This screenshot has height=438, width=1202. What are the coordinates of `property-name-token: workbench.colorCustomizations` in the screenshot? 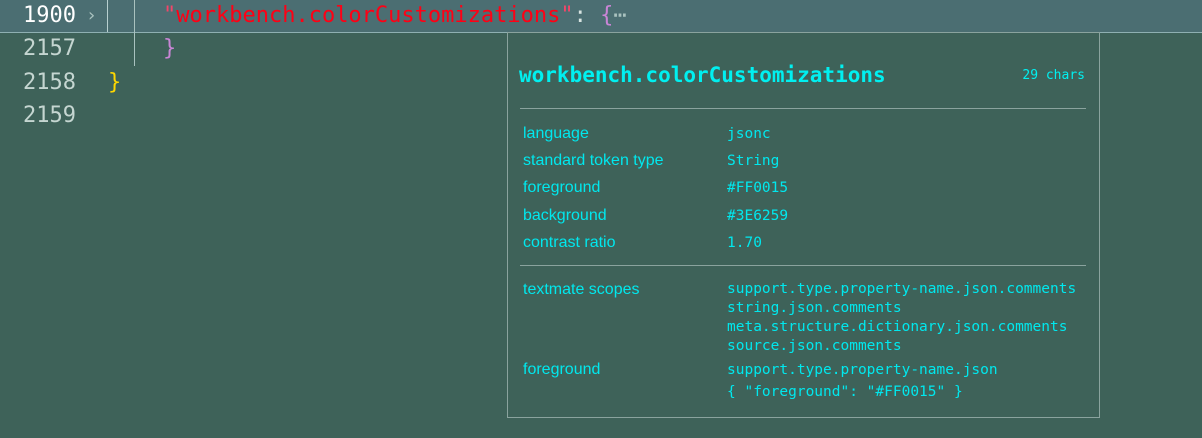 It's located at (368, 15).